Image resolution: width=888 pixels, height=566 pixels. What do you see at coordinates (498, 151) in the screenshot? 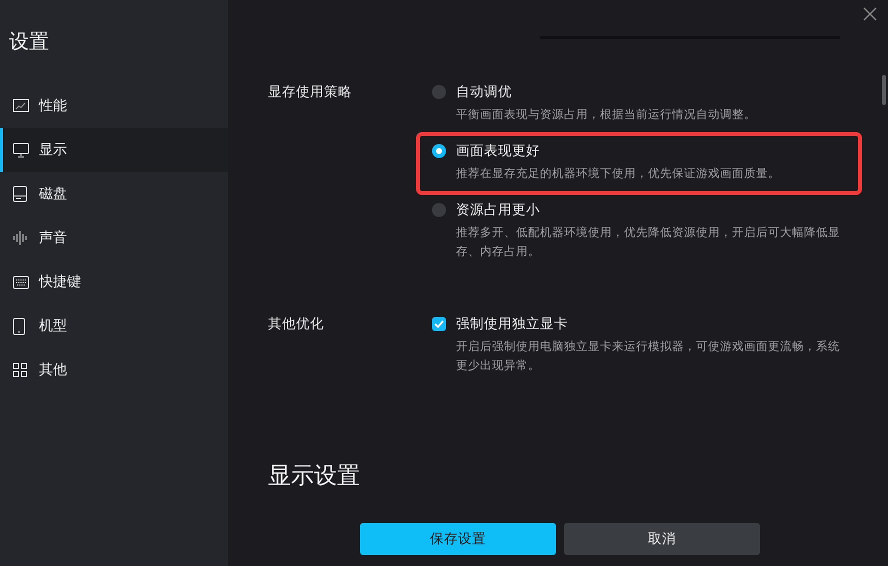
I see `option-title: 画面表现更好` at bounding box center [498, 151].